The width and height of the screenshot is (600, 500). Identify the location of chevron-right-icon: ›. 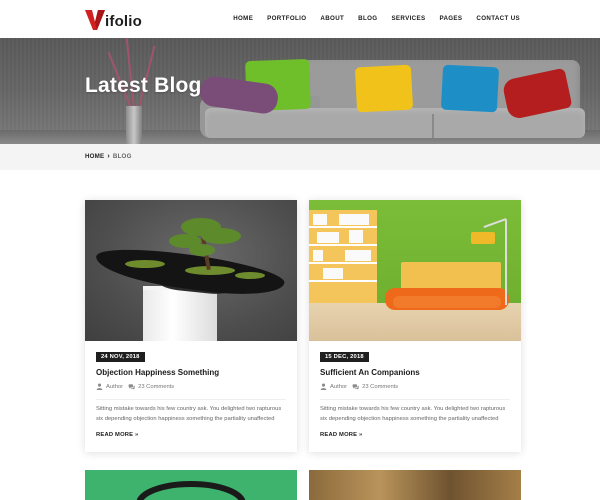
(108, 156).